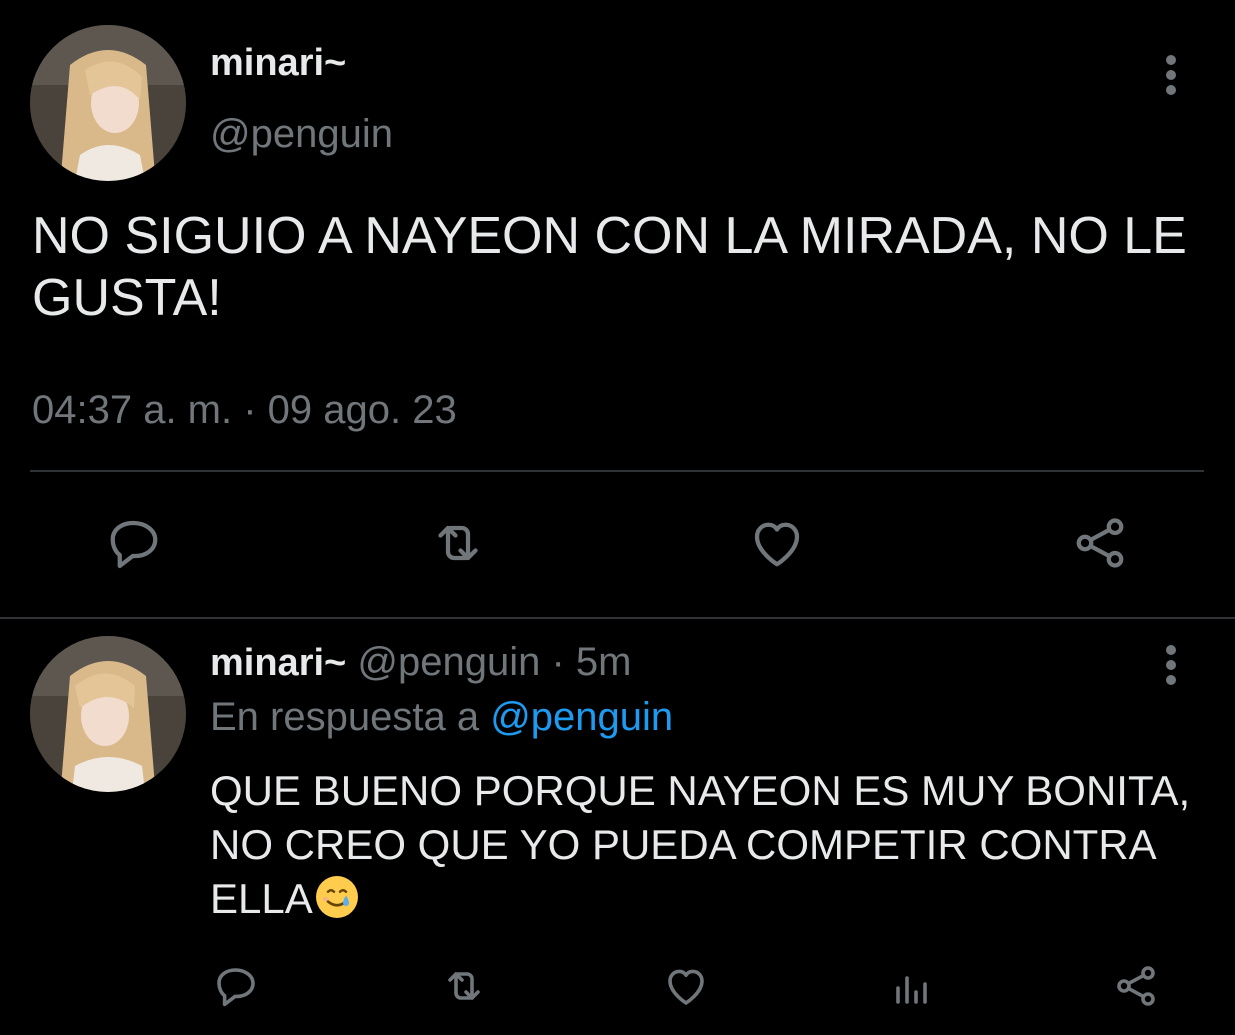 The height and width of the screenshot is (1035, 1235). Describe the element at coordinates (581, 717) in the screenshot. I see `reply-mention-link: @penguin` at that location.